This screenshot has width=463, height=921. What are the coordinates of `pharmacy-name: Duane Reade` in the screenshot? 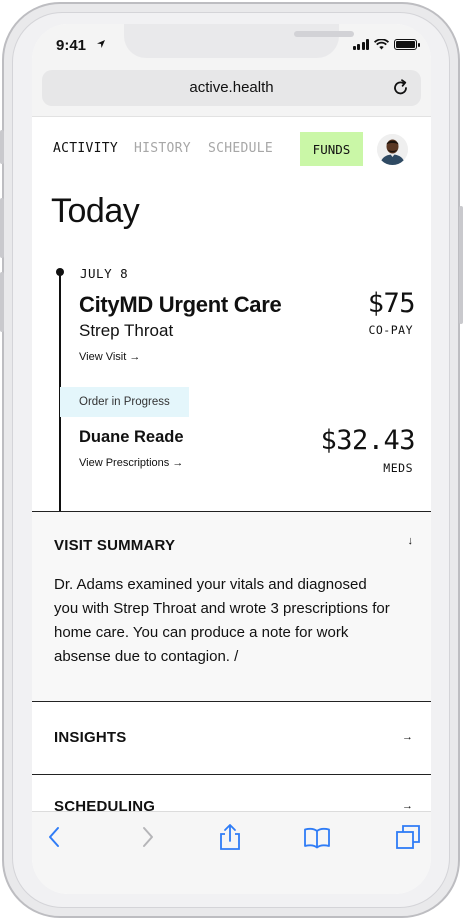 It's located at (131, 437).